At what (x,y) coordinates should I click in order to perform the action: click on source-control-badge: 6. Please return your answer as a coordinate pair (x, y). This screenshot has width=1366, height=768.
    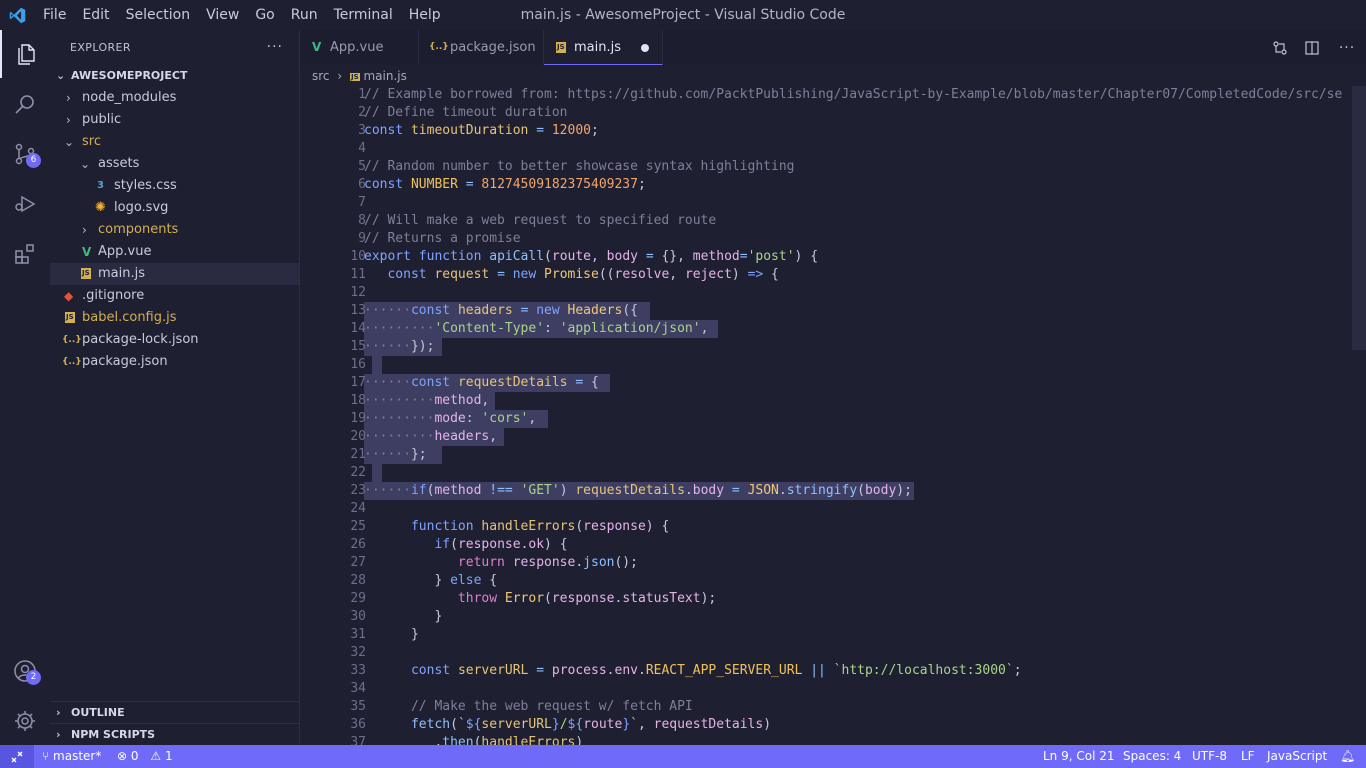
    Looking at the image, I should click on (33, 160).